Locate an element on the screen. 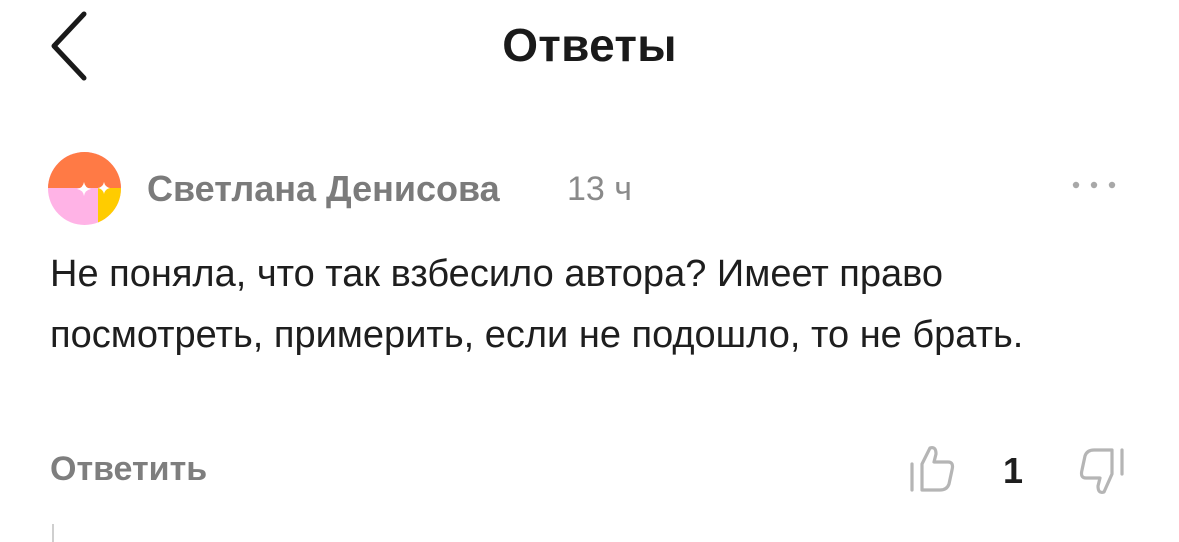 The height and width of the screenshot is (542, 1179). thumbs-up-icon is located at coordinates (932, 469).